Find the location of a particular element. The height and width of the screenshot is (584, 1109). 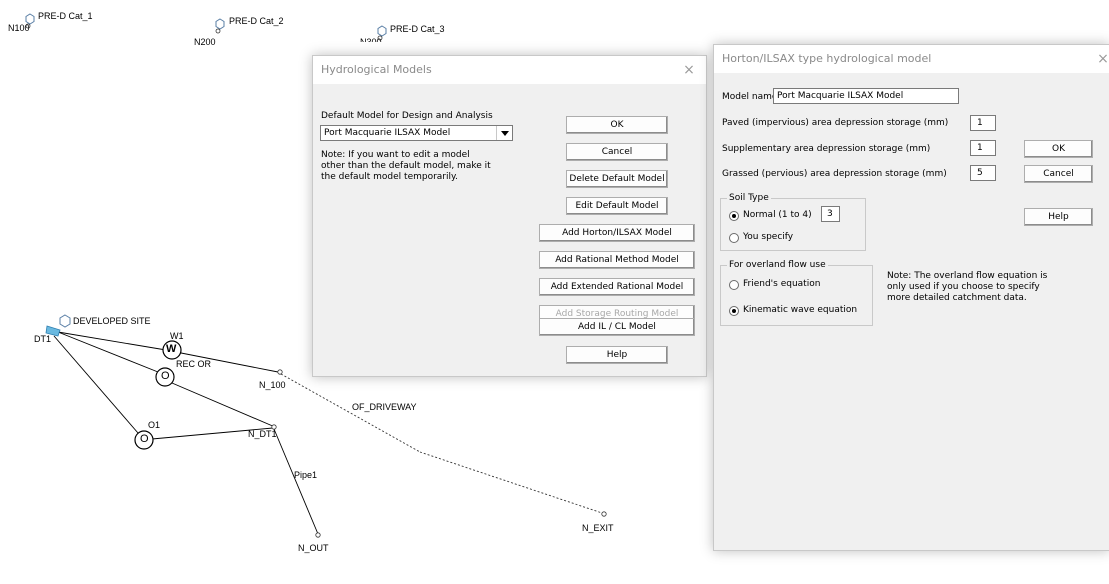

node-label: N_DT1 is located at coordinates (262, 434).